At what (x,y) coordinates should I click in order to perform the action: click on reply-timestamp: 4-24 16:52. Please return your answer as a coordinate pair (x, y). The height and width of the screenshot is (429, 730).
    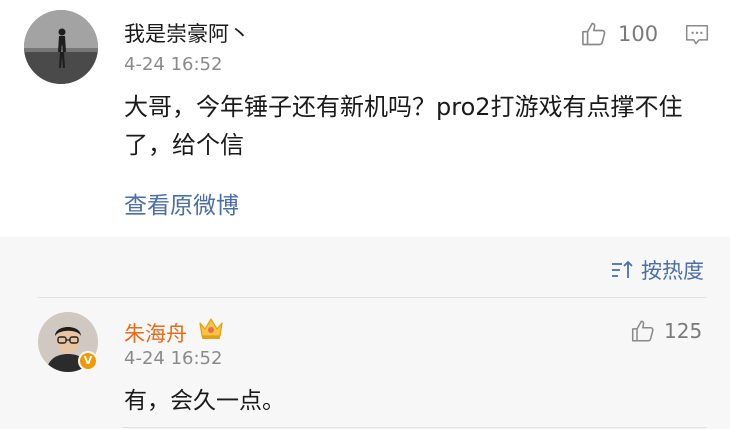
    Looking at the image, I should click on (173, 358).